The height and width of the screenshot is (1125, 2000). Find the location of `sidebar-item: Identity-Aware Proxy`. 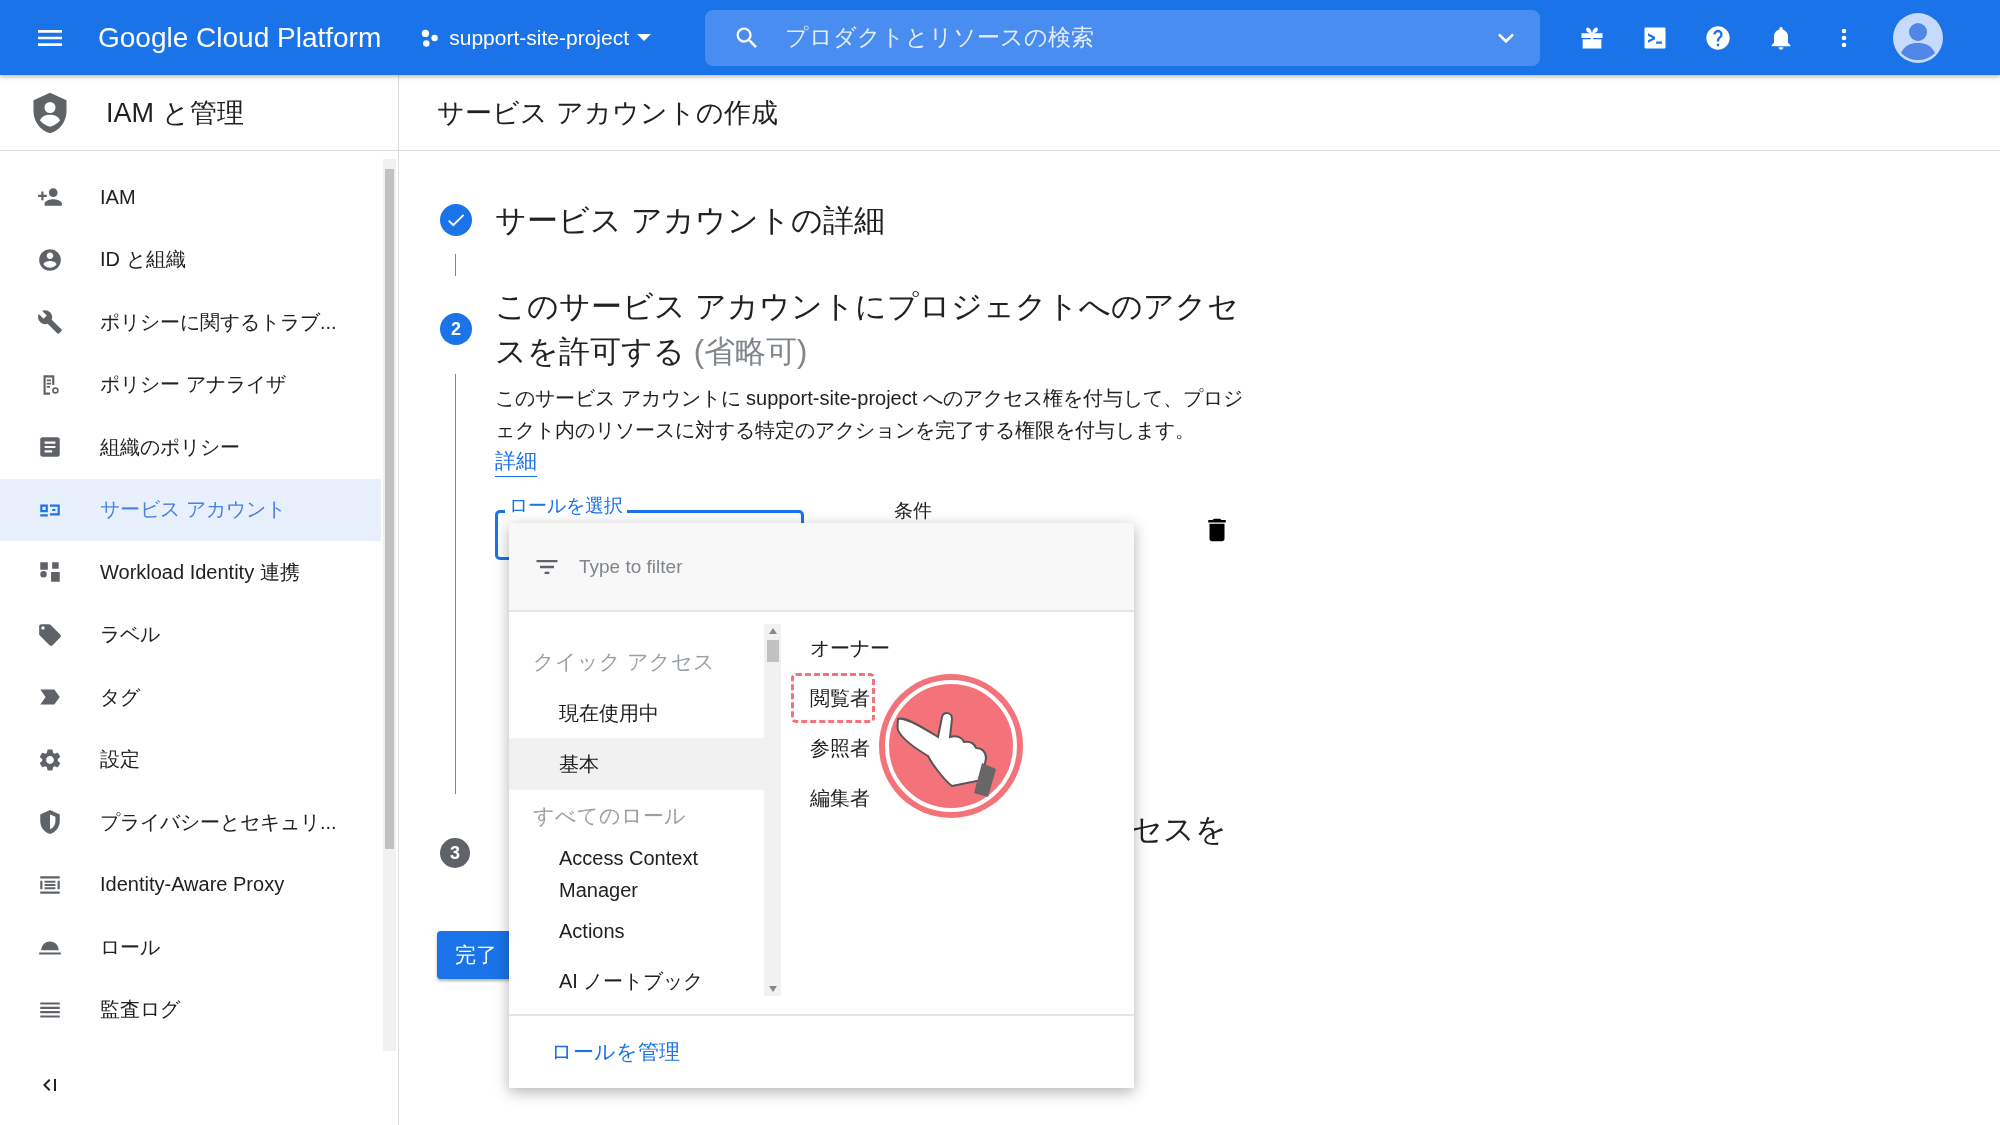

sidebar-item: Identity-Aware Proxy is located at coordinates (190, 884).